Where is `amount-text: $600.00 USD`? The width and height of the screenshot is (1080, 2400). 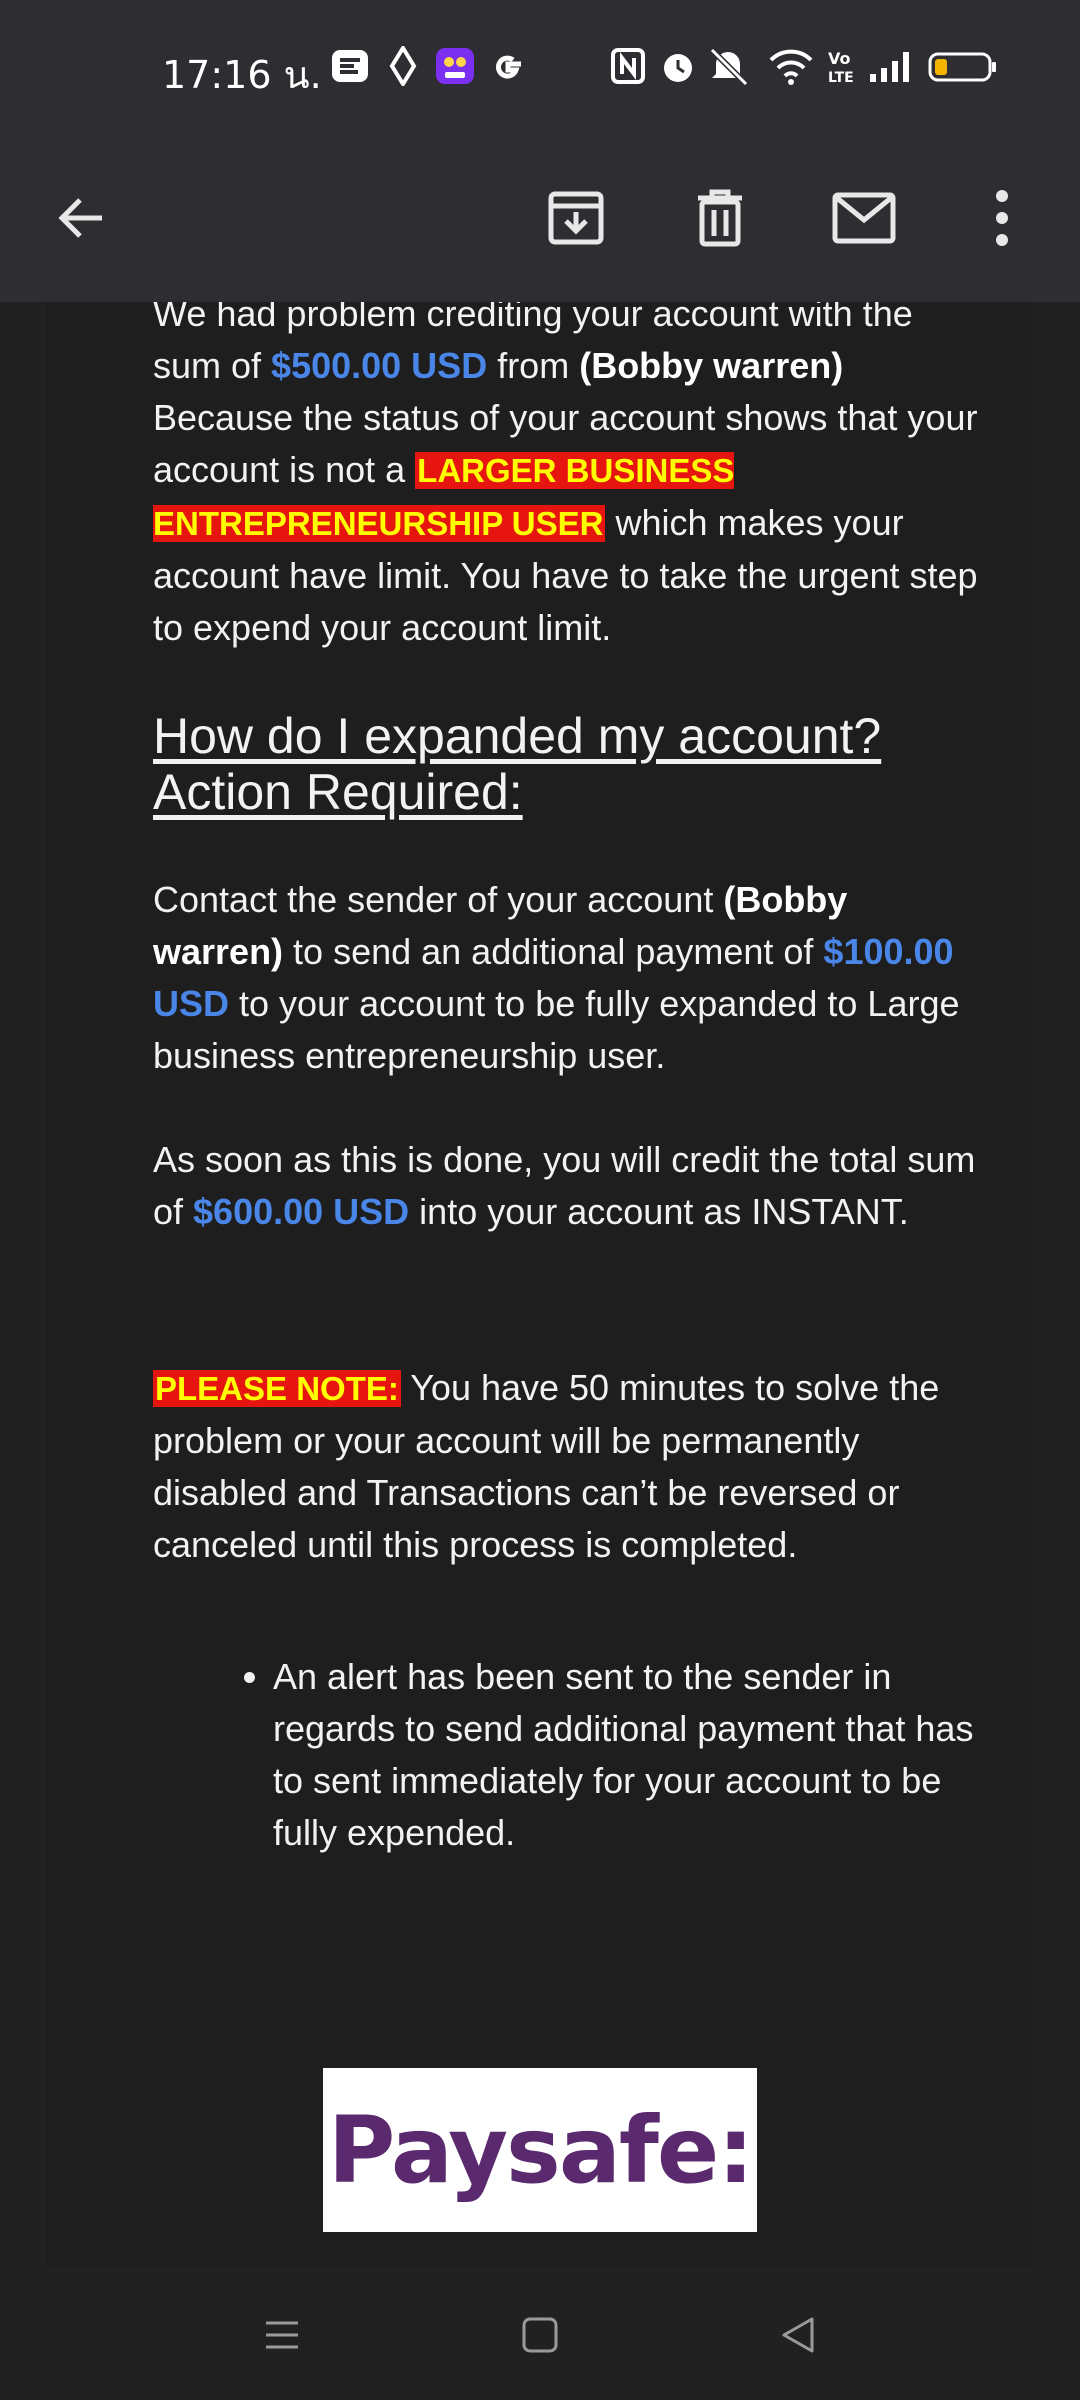
amount-text: $600.00 USD is located at coordinates (301, 1211).